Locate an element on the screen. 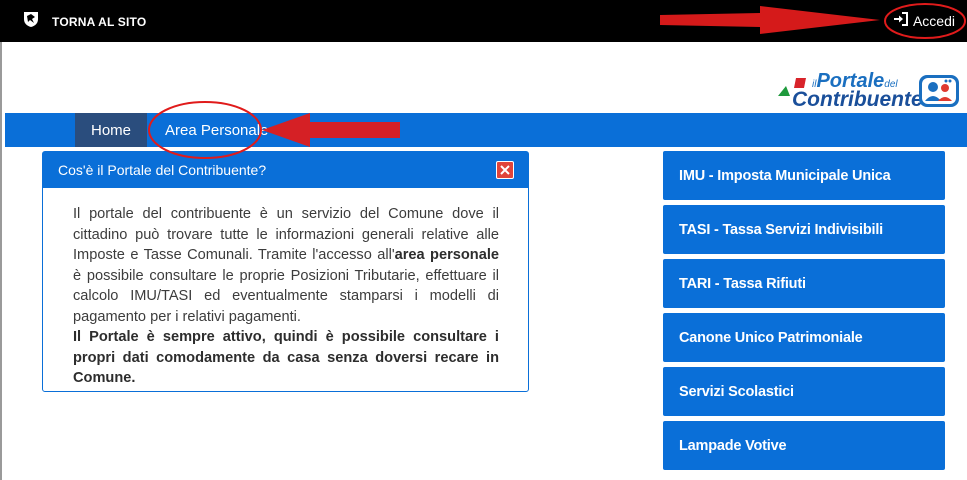  login-button: Accedi is located at coordinates (924, 20).